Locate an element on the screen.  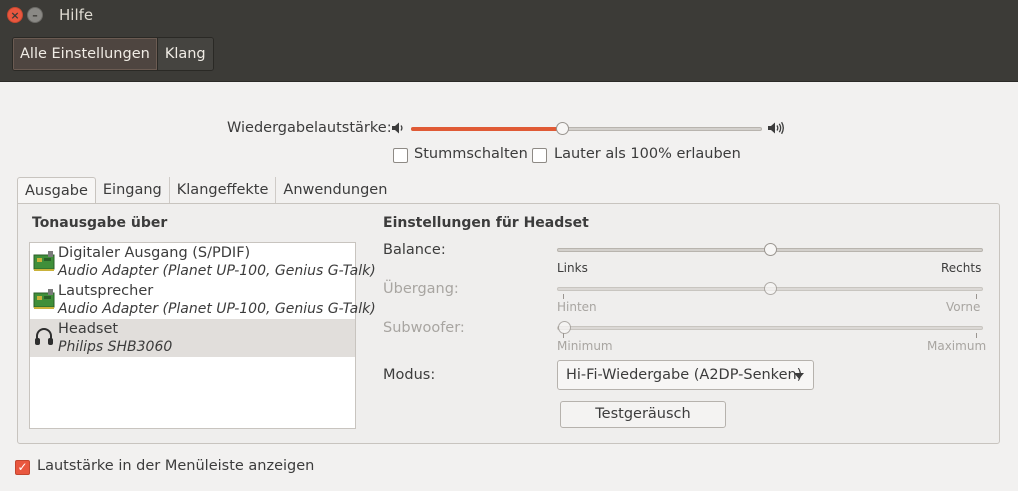
fade-label: Übergang: is located at coordinates (421, 289).